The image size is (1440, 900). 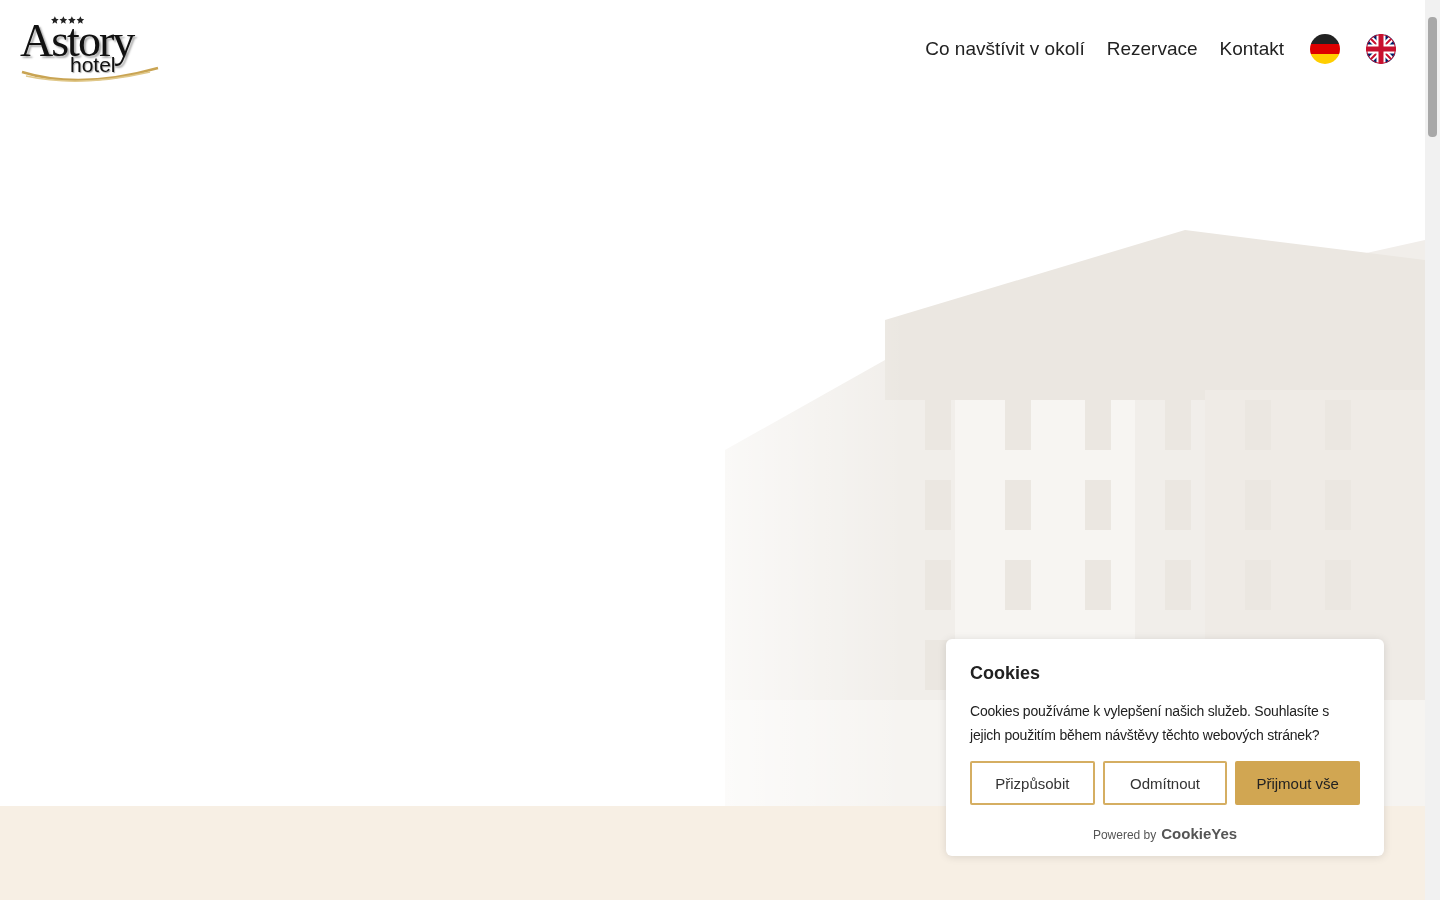 What do you see at coordinates (68, 20) in the screenshot?
I see `stars-icon` at bounding box center [68, 20].